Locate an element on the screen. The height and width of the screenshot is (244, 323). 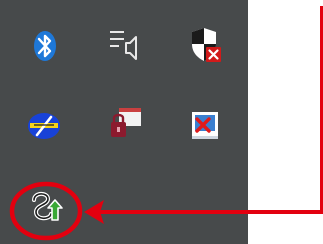
display-error-icon is located at coordinates (205, 126).